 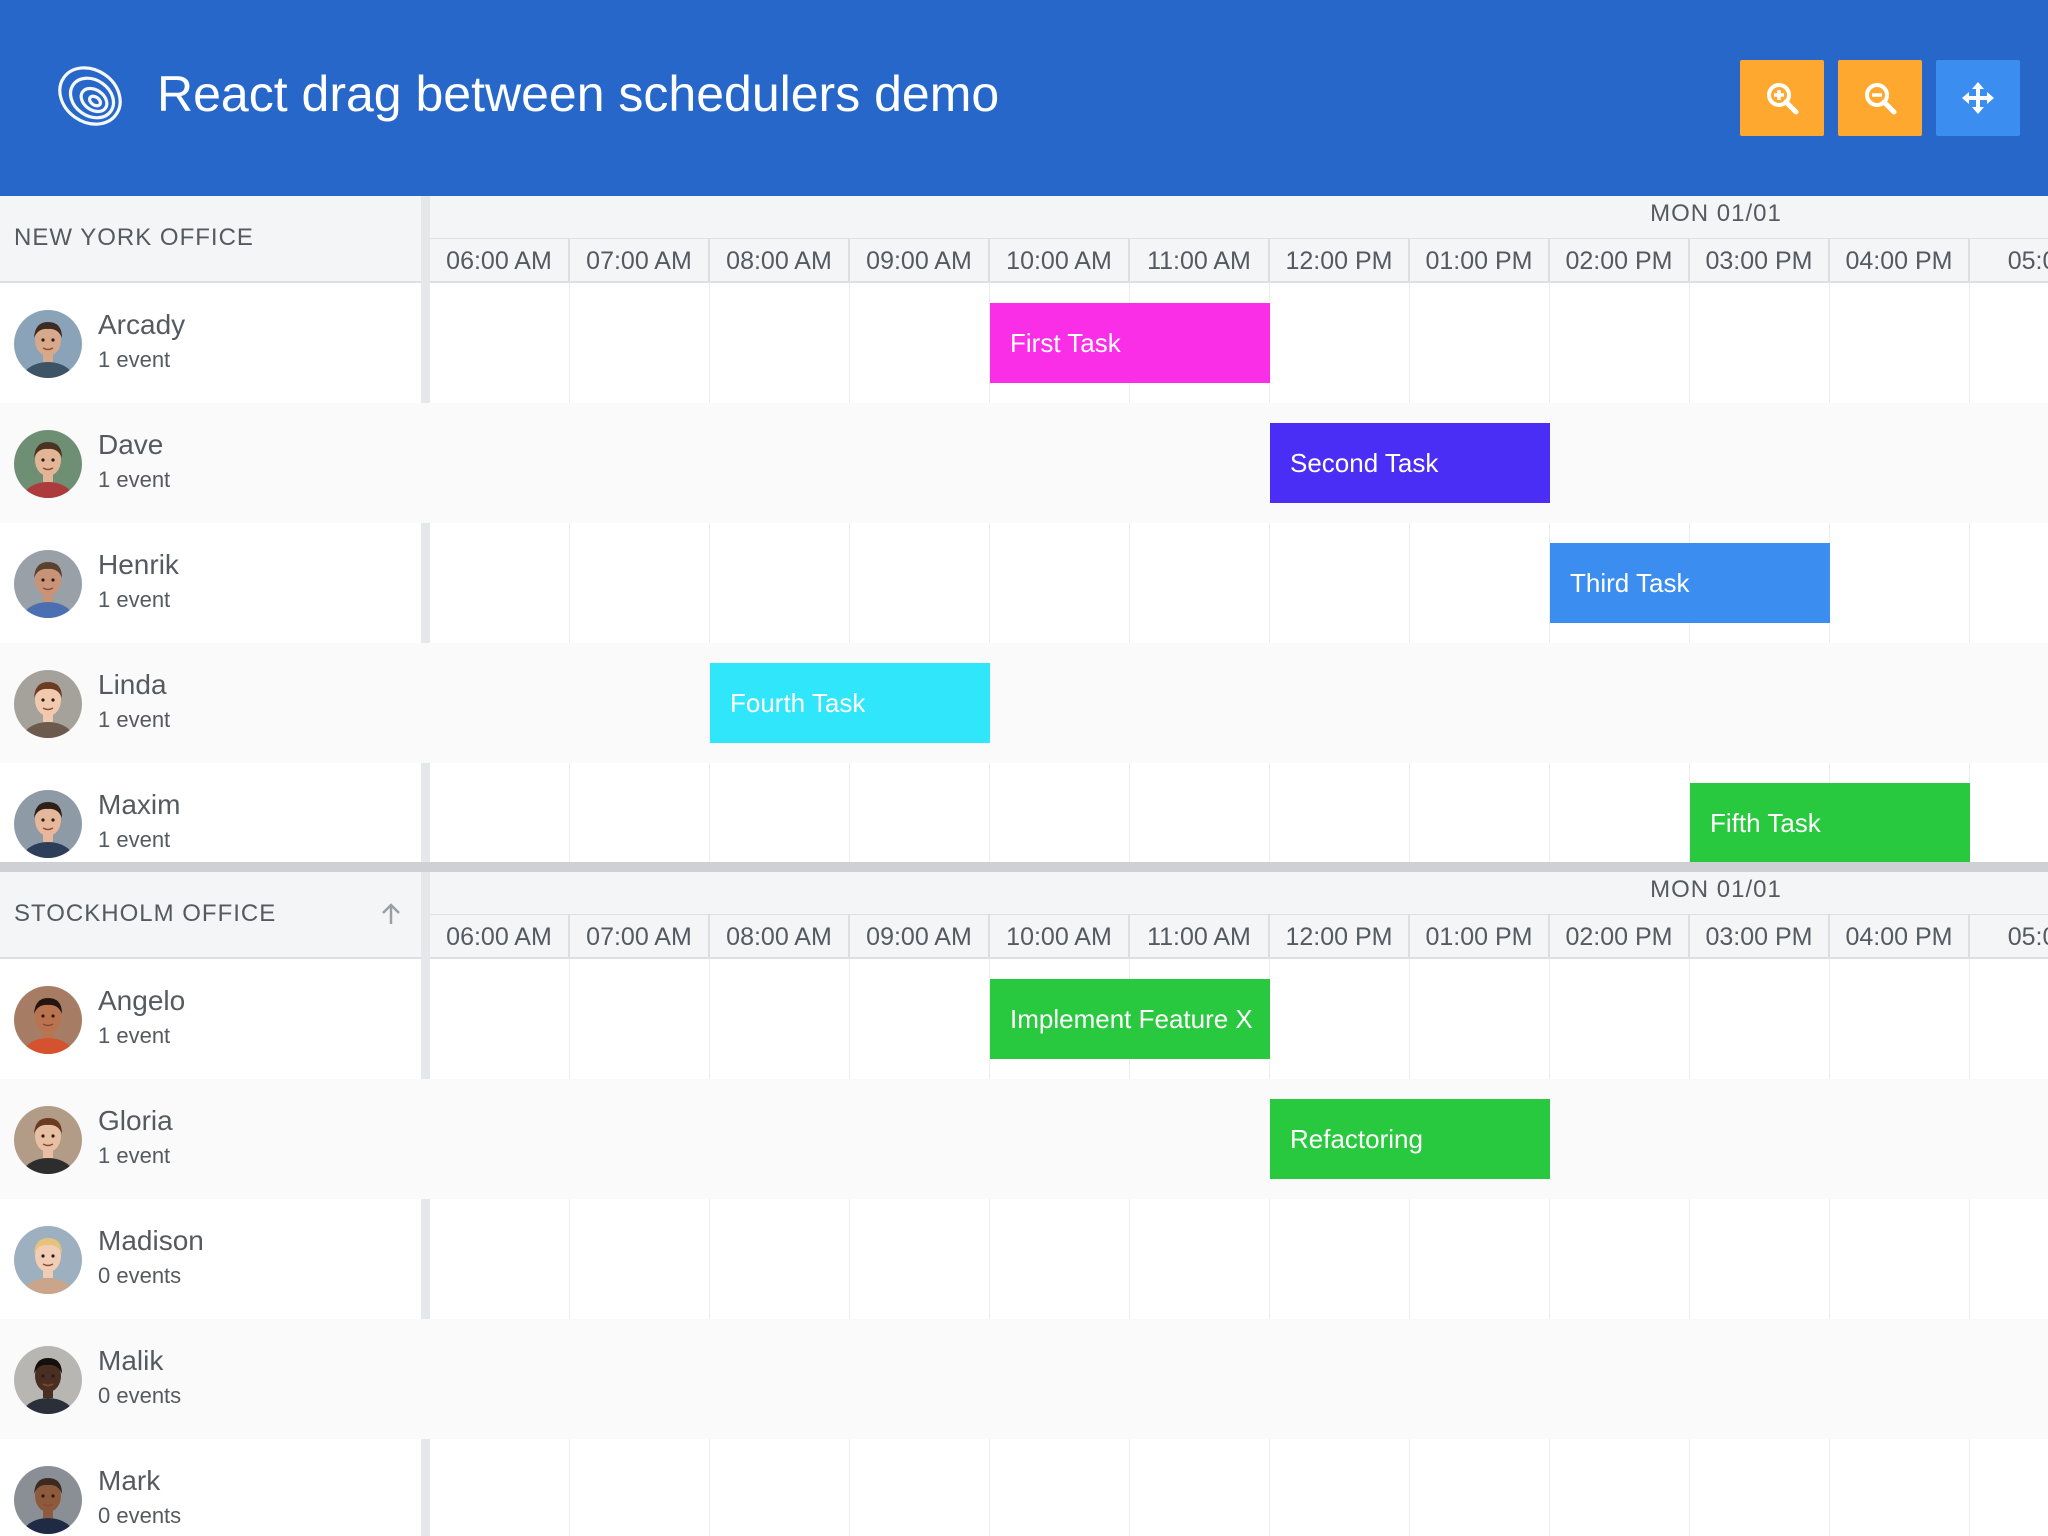 What do you see at coordinates (1024, 867) in the screenshot?
I see `panel-splitter` at bounding box center [1024, 867].